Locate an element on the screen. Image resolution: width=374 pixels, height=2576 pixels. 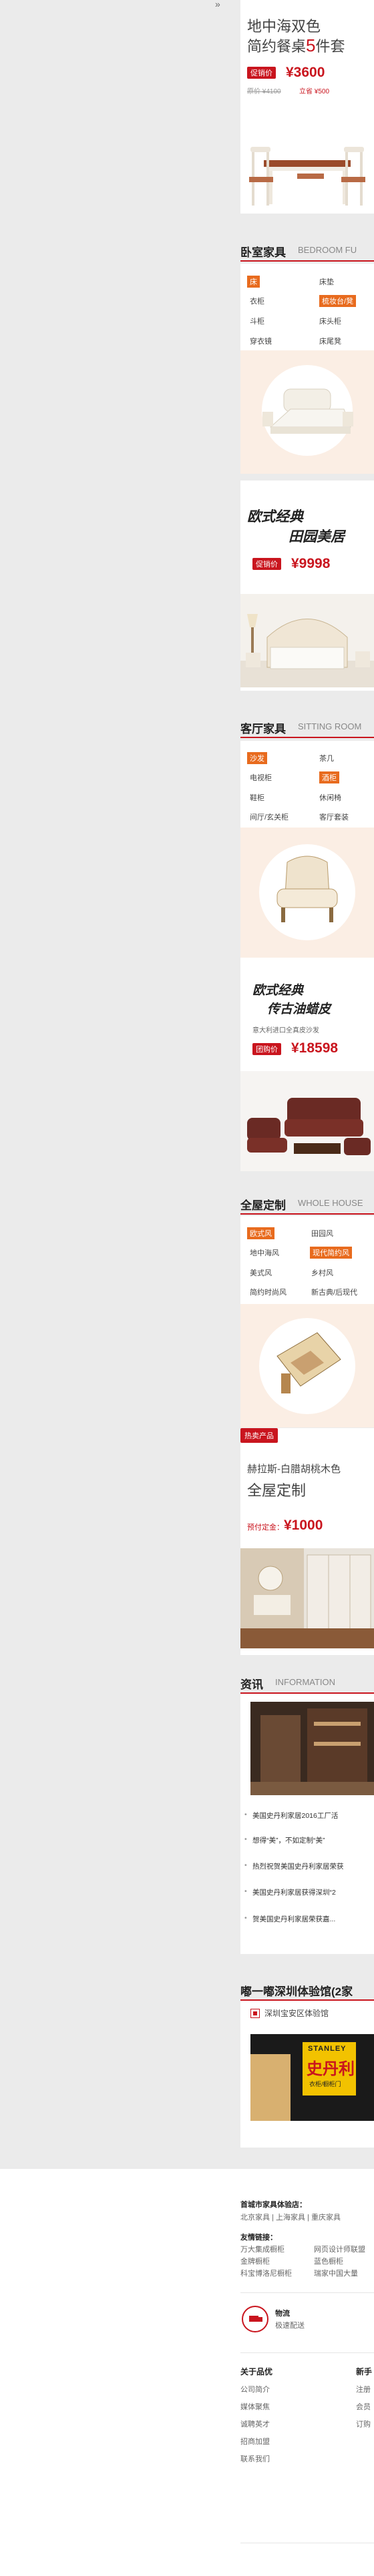
expand-icon: » is located at coordinates (217, 4).